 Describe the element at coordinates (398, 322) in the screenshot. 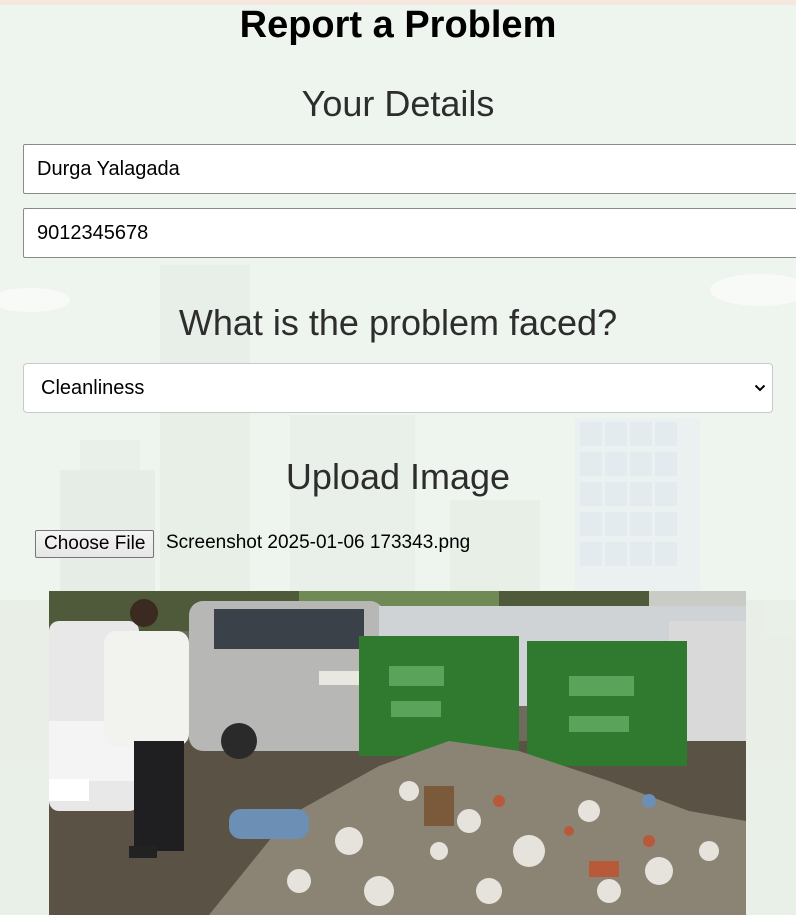

I see `problem-heading: What is the problem faced?` at that location.